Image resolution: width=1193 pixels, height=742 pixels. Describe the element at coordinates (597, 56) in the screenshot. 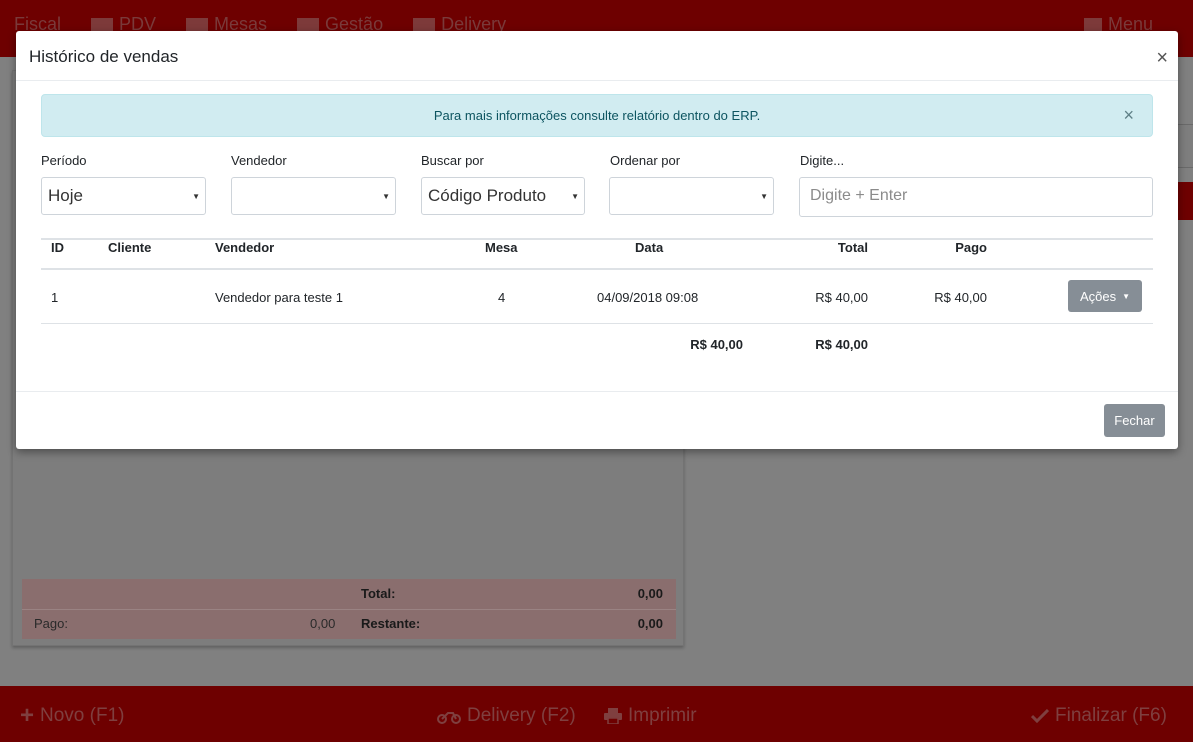

I see `modal-header: Histórico de vendas ×` at that location.